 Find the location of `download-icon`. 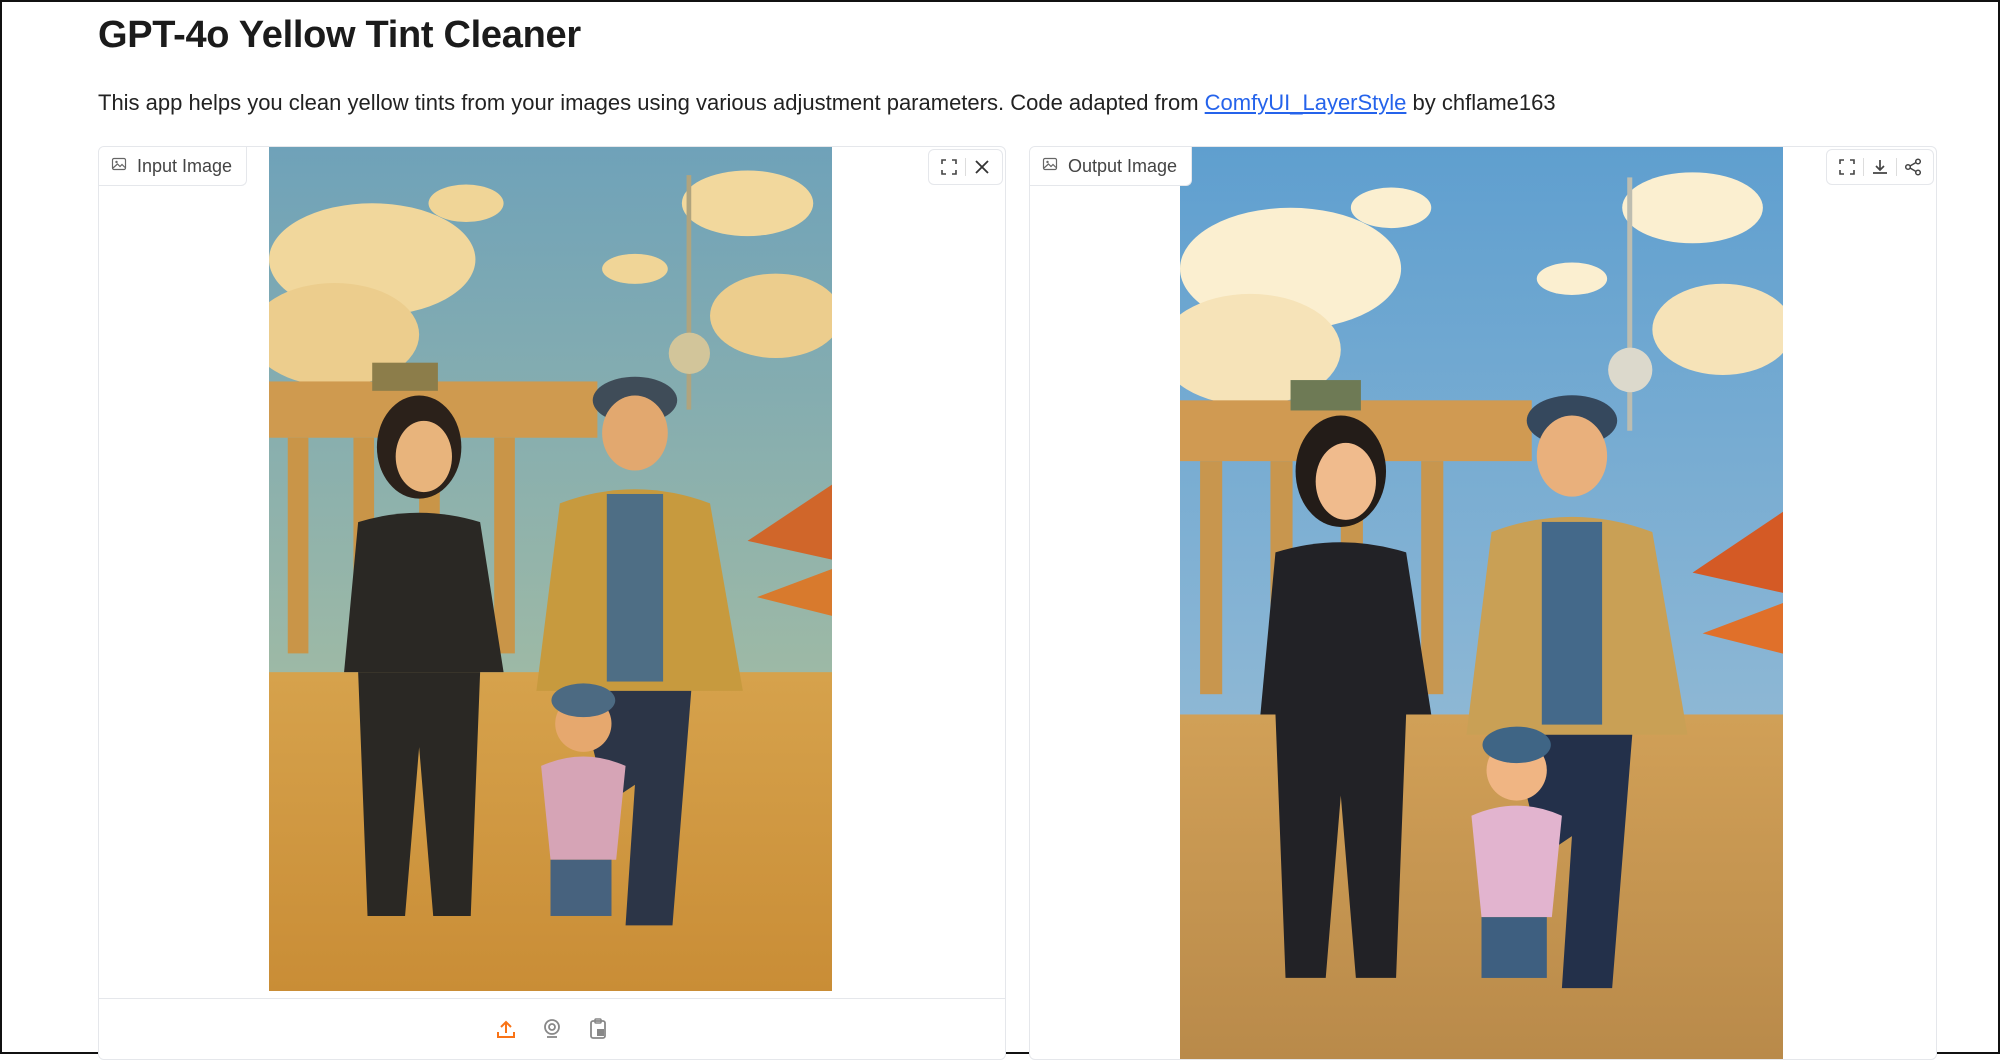

download-icon is located at coordinates (1880, 167).